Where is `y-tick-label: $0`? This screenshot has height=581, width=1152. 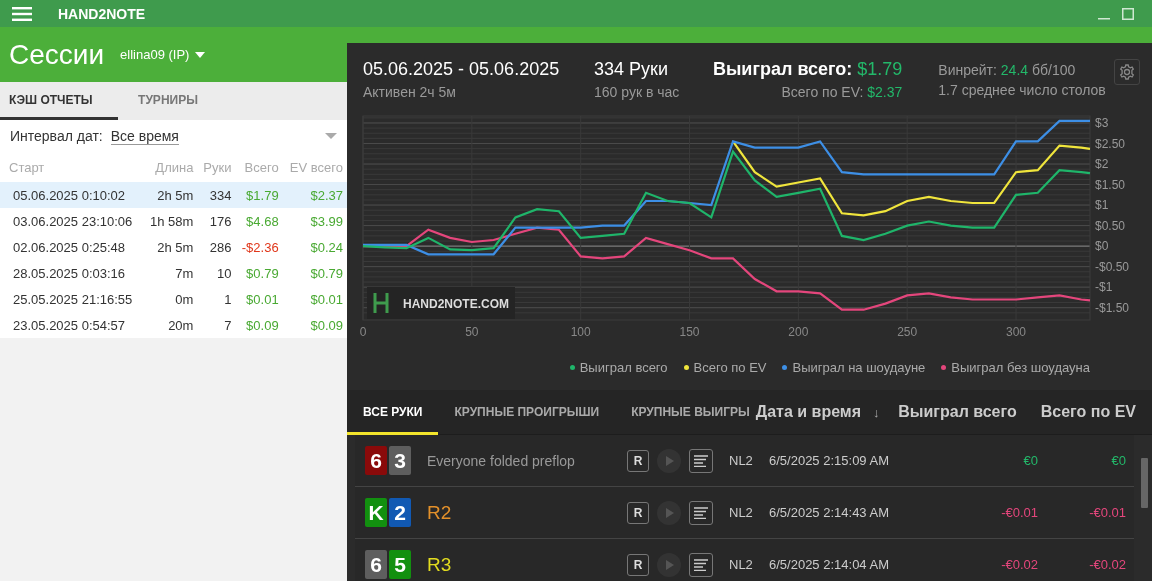 y-tick-label: $0 is located at coordinates (1102, 246).